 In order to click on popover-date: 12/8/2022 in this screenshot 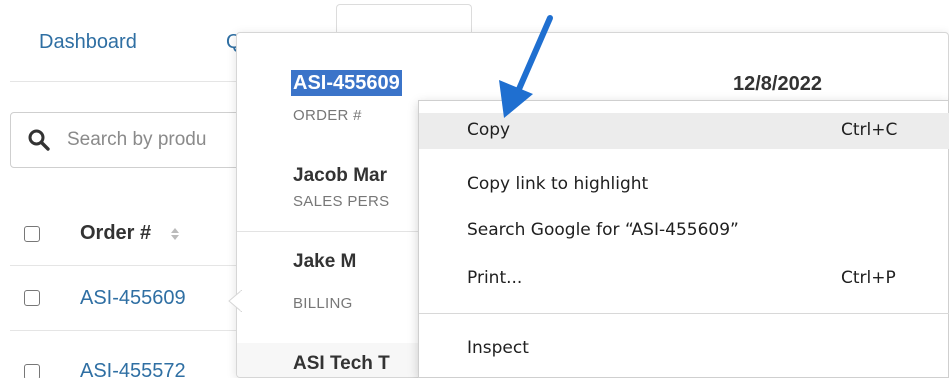, I will do `click(777, 84)`.